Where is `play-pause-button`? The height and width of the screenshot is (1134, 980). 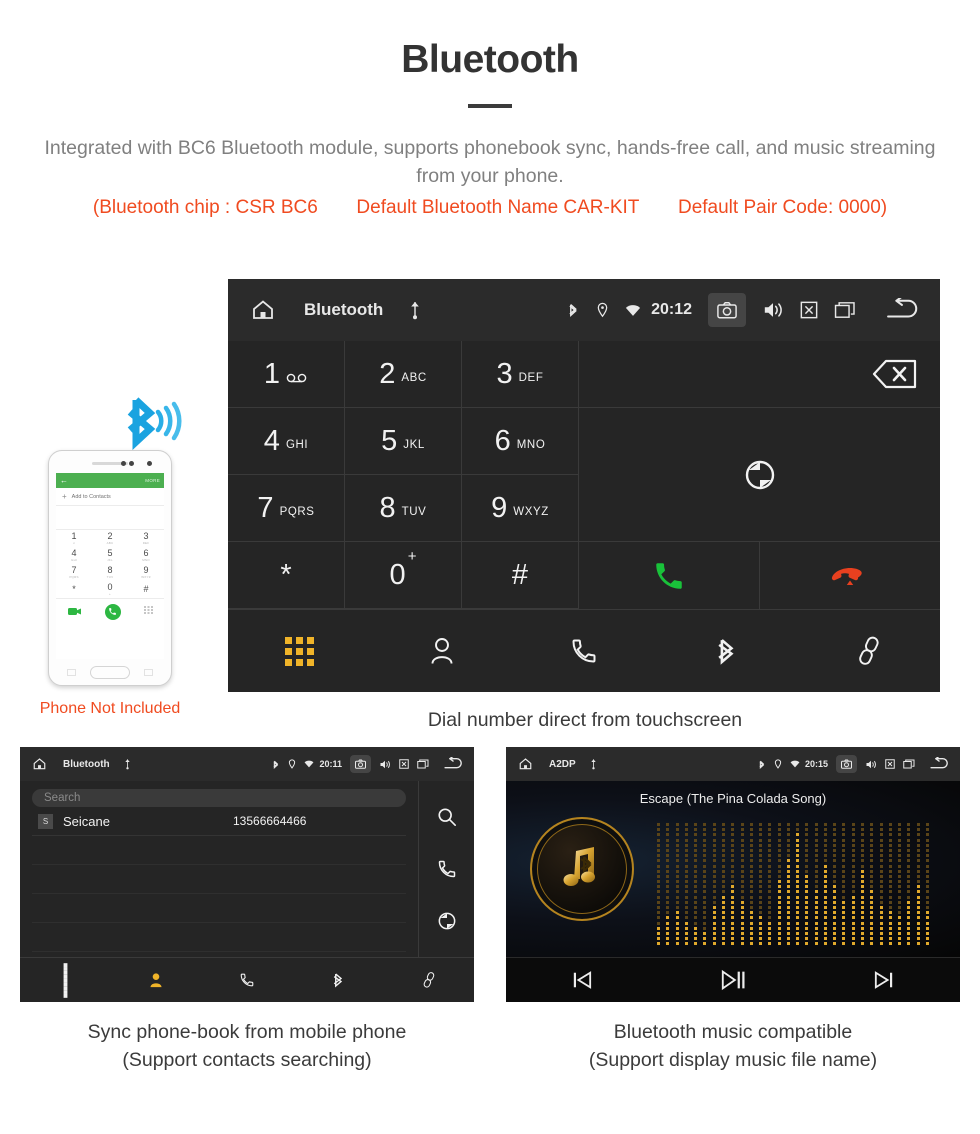
play-pause-button is located at coordinates (732, 980).